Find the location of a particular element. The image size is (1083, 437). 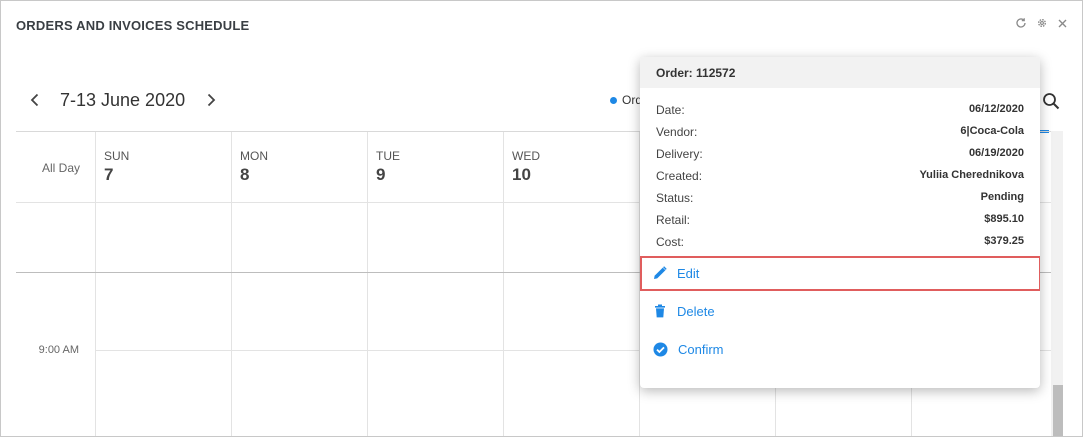

trash-icon is located at coordinates (660, 311).